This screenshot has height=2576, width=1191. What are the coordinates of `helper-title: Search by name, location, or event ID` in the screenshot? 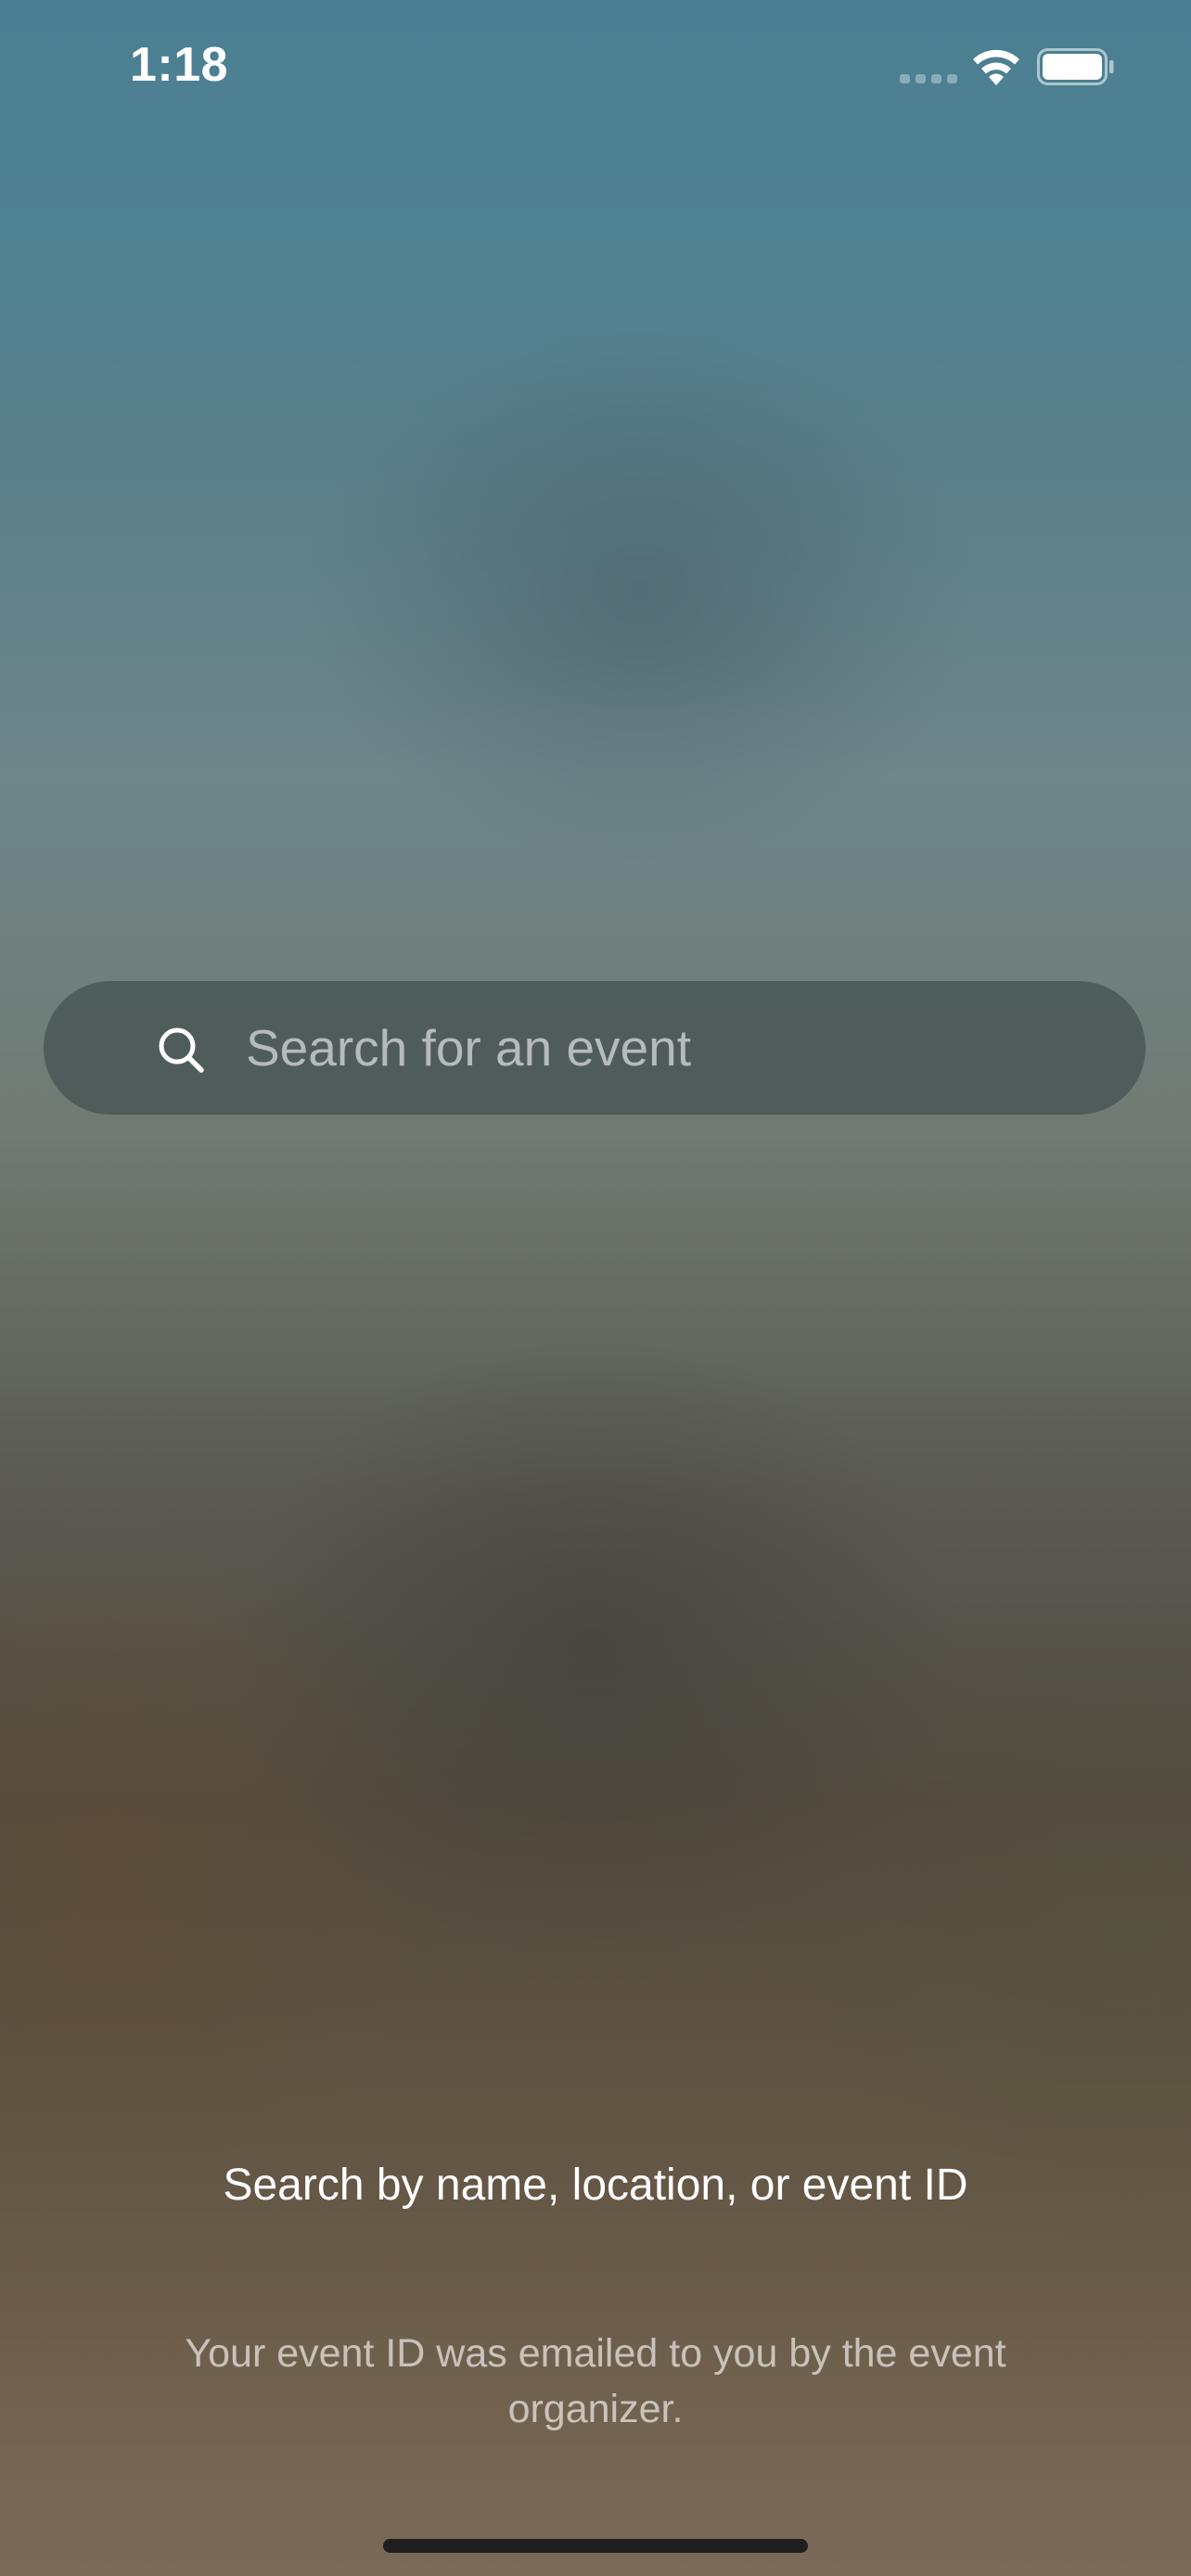 It's located at (595, 2185).